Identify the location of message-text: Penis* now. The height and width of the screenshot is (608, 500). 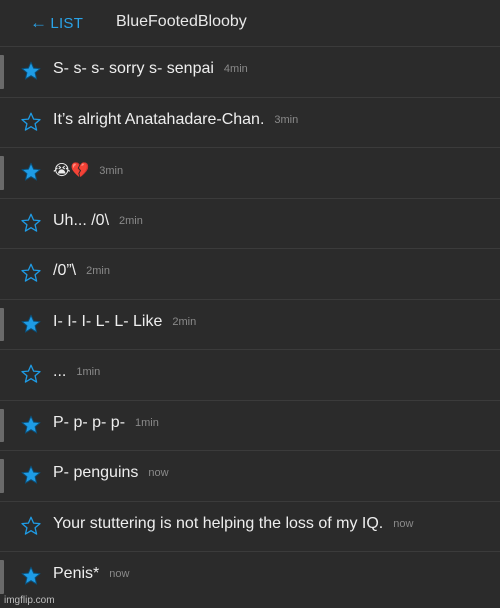
(91, 574).